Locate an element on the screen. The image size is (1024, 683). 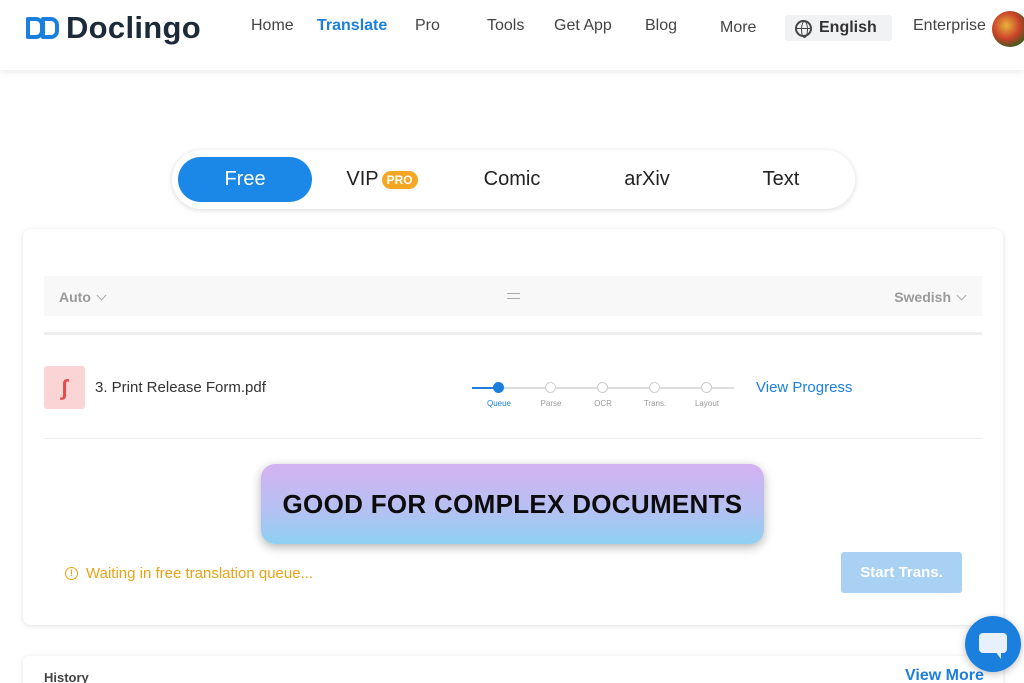
tab-free: Free is located at coordinates (245, 179).